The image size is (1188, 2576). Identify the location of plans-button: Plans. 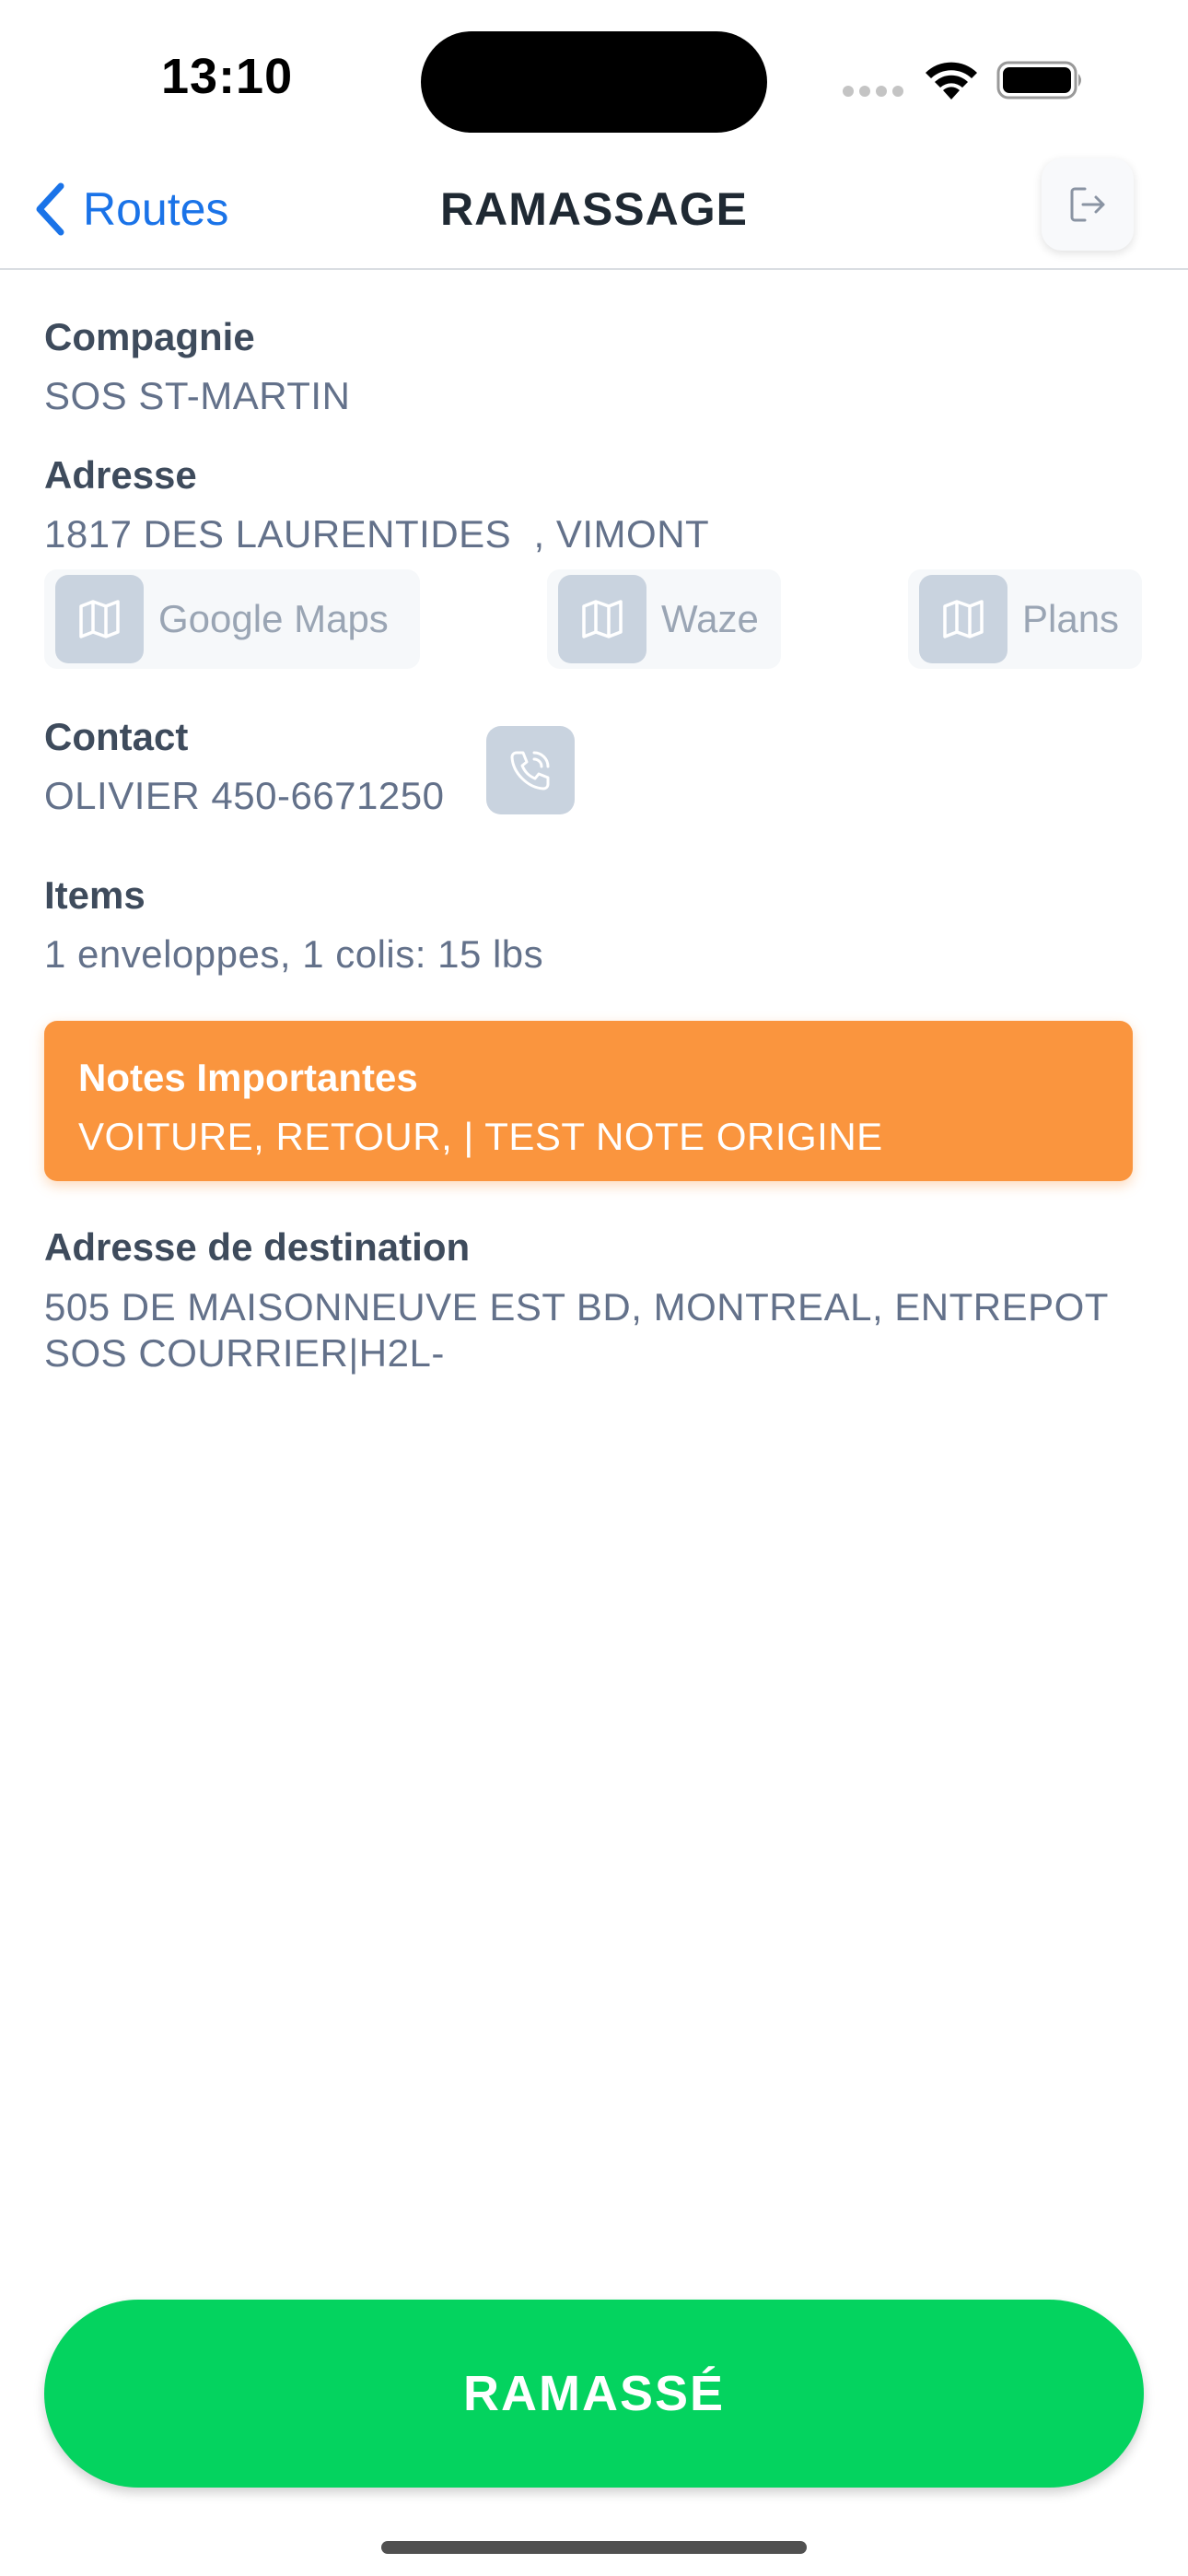
(1025, 619).